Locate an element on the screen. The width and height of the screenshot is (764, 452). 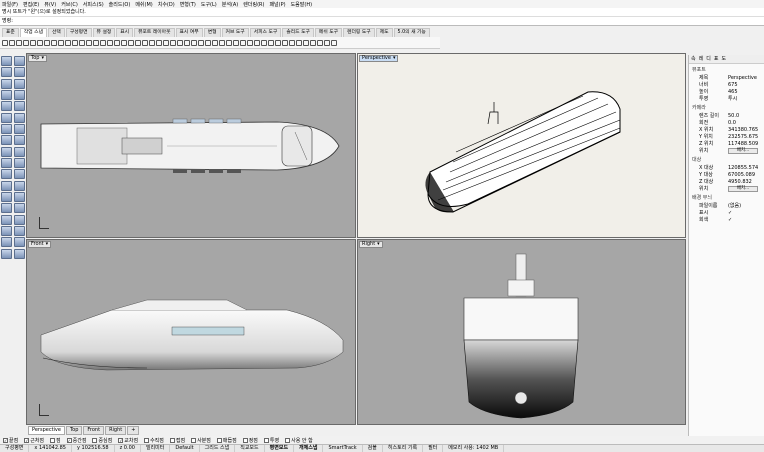
toolbar-tab: 선택 is located at coordinates (56, 32).